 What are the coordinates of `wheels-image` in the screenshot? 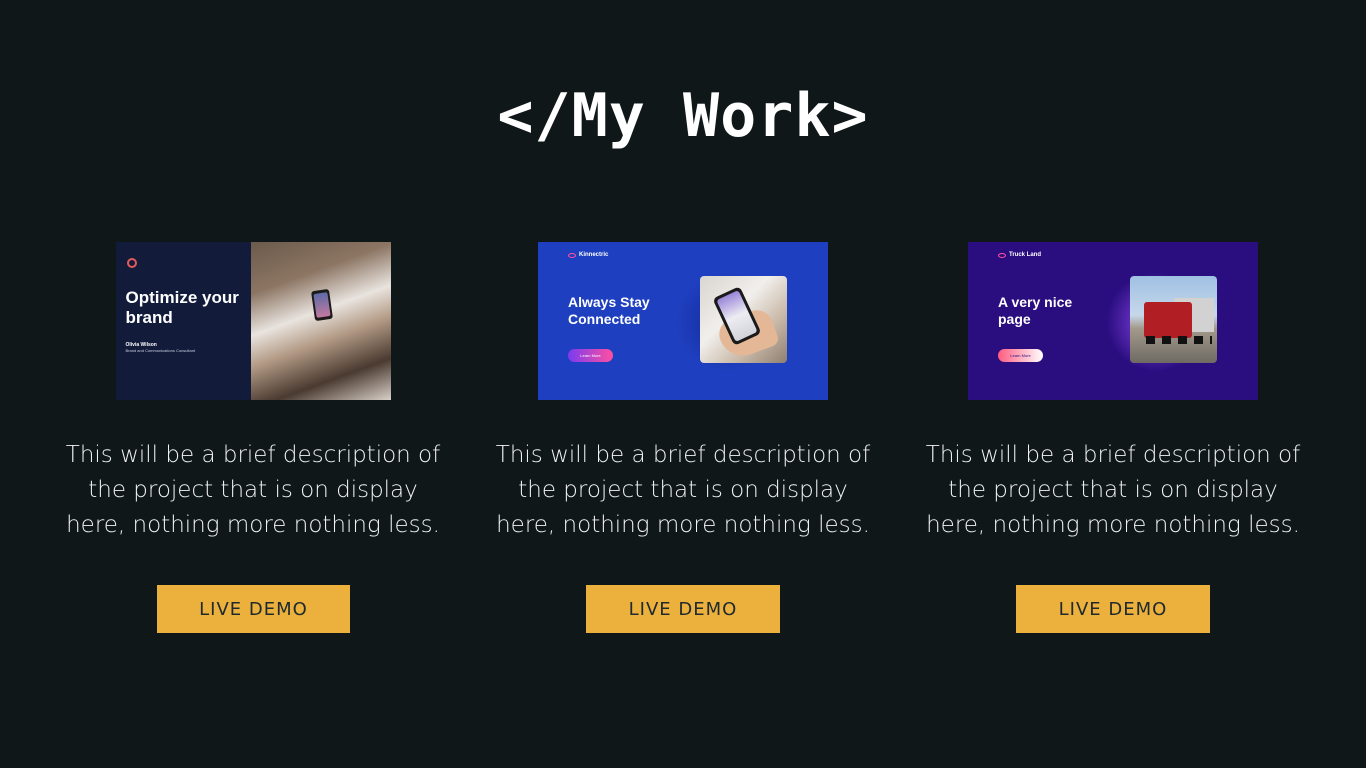 It's located at (1179, 340).